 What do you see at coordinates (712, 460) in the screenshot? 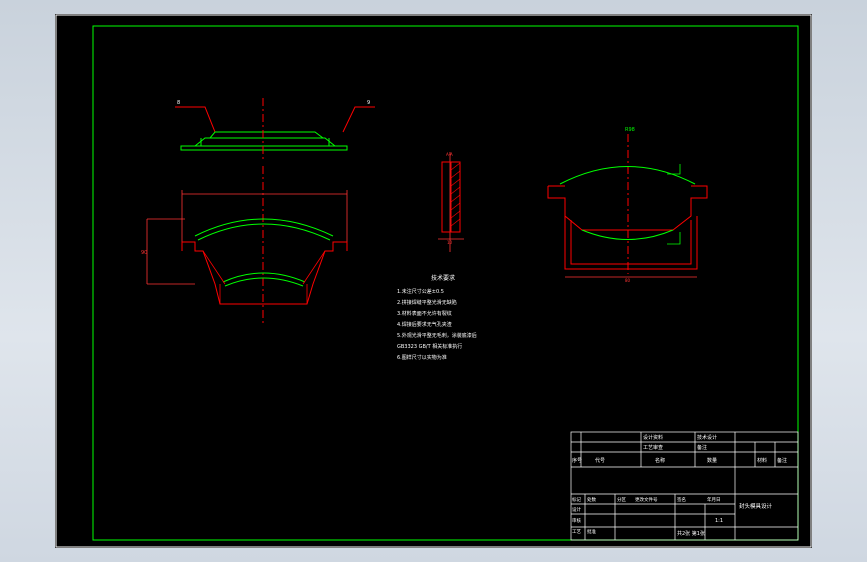
I see `tb-col-qty: 数量` at bounding box center [712, 460].